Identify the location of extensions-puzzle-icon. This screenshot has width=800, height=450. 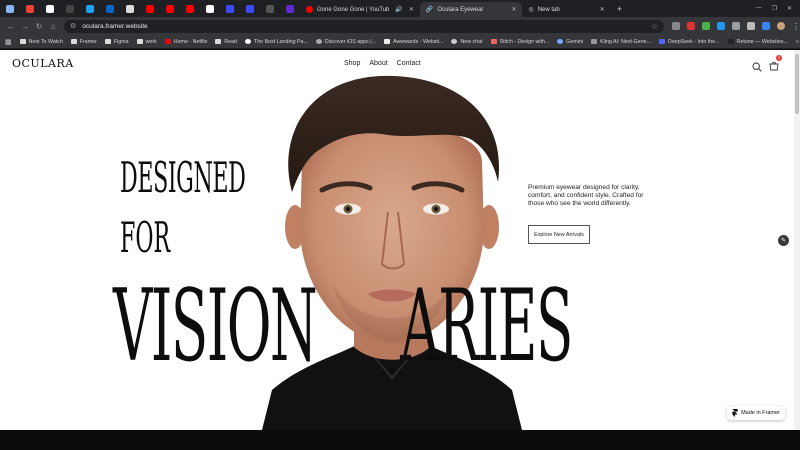
(736, 26).